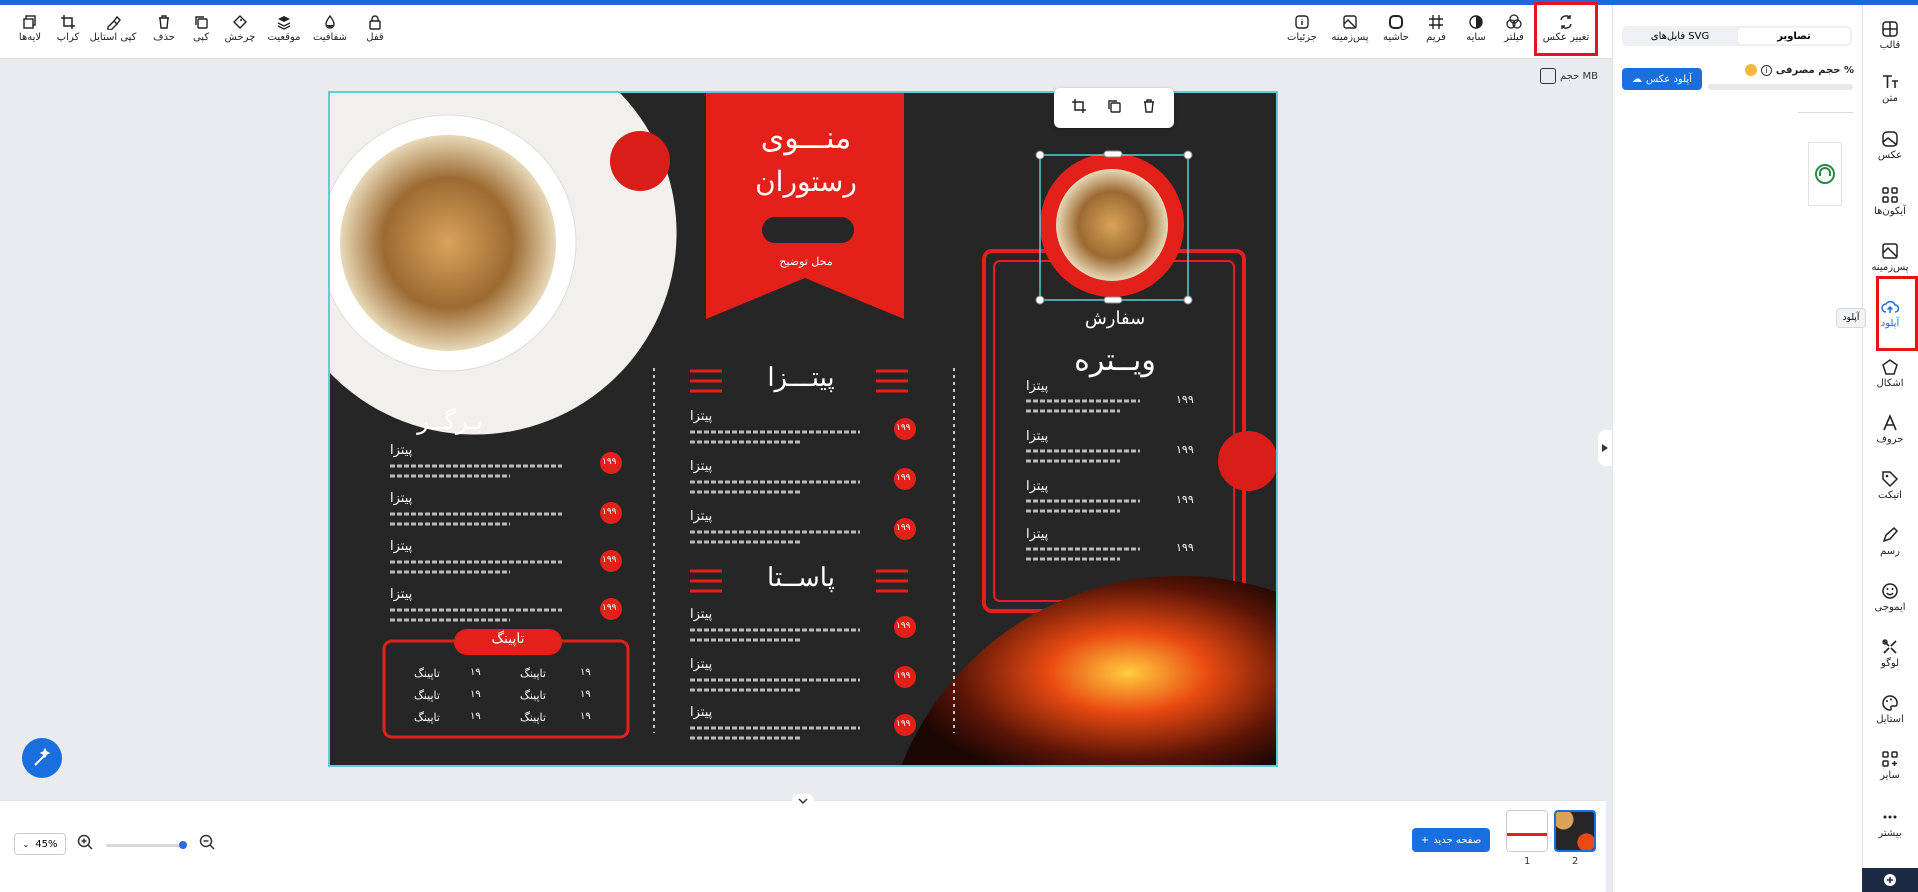 The height and width of the screenshot is (892, 1918). I want to click on upload-button-label: آپلود عکس, so click(1669, 79).